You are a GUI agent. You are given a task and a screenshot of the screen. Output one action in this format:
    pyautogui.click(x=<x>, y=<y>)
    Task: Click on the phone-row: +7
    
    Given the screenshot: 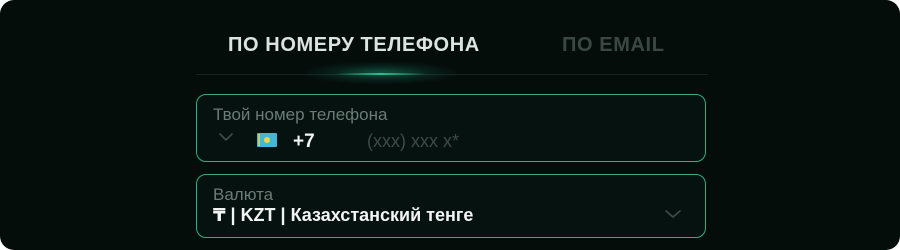 What is the action you would take?
    pyautogui.click(x=453, y=141)
    